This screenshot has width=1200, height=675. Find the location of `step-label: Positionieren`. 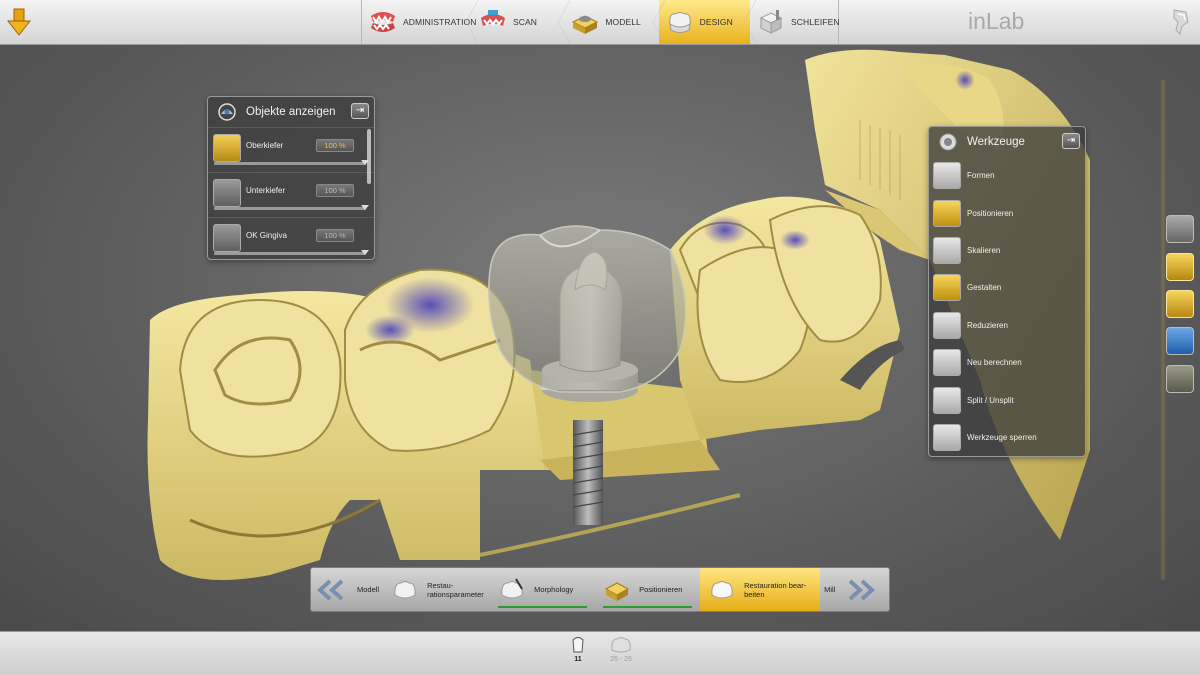

step-label: Positionieren is located at coordinates (661, 589).